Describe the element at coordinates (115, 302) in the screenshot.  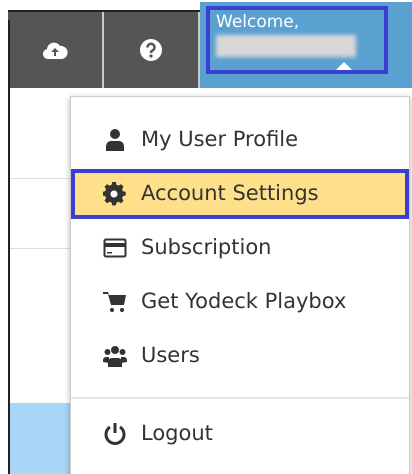
I see `cart-icon` at that location.